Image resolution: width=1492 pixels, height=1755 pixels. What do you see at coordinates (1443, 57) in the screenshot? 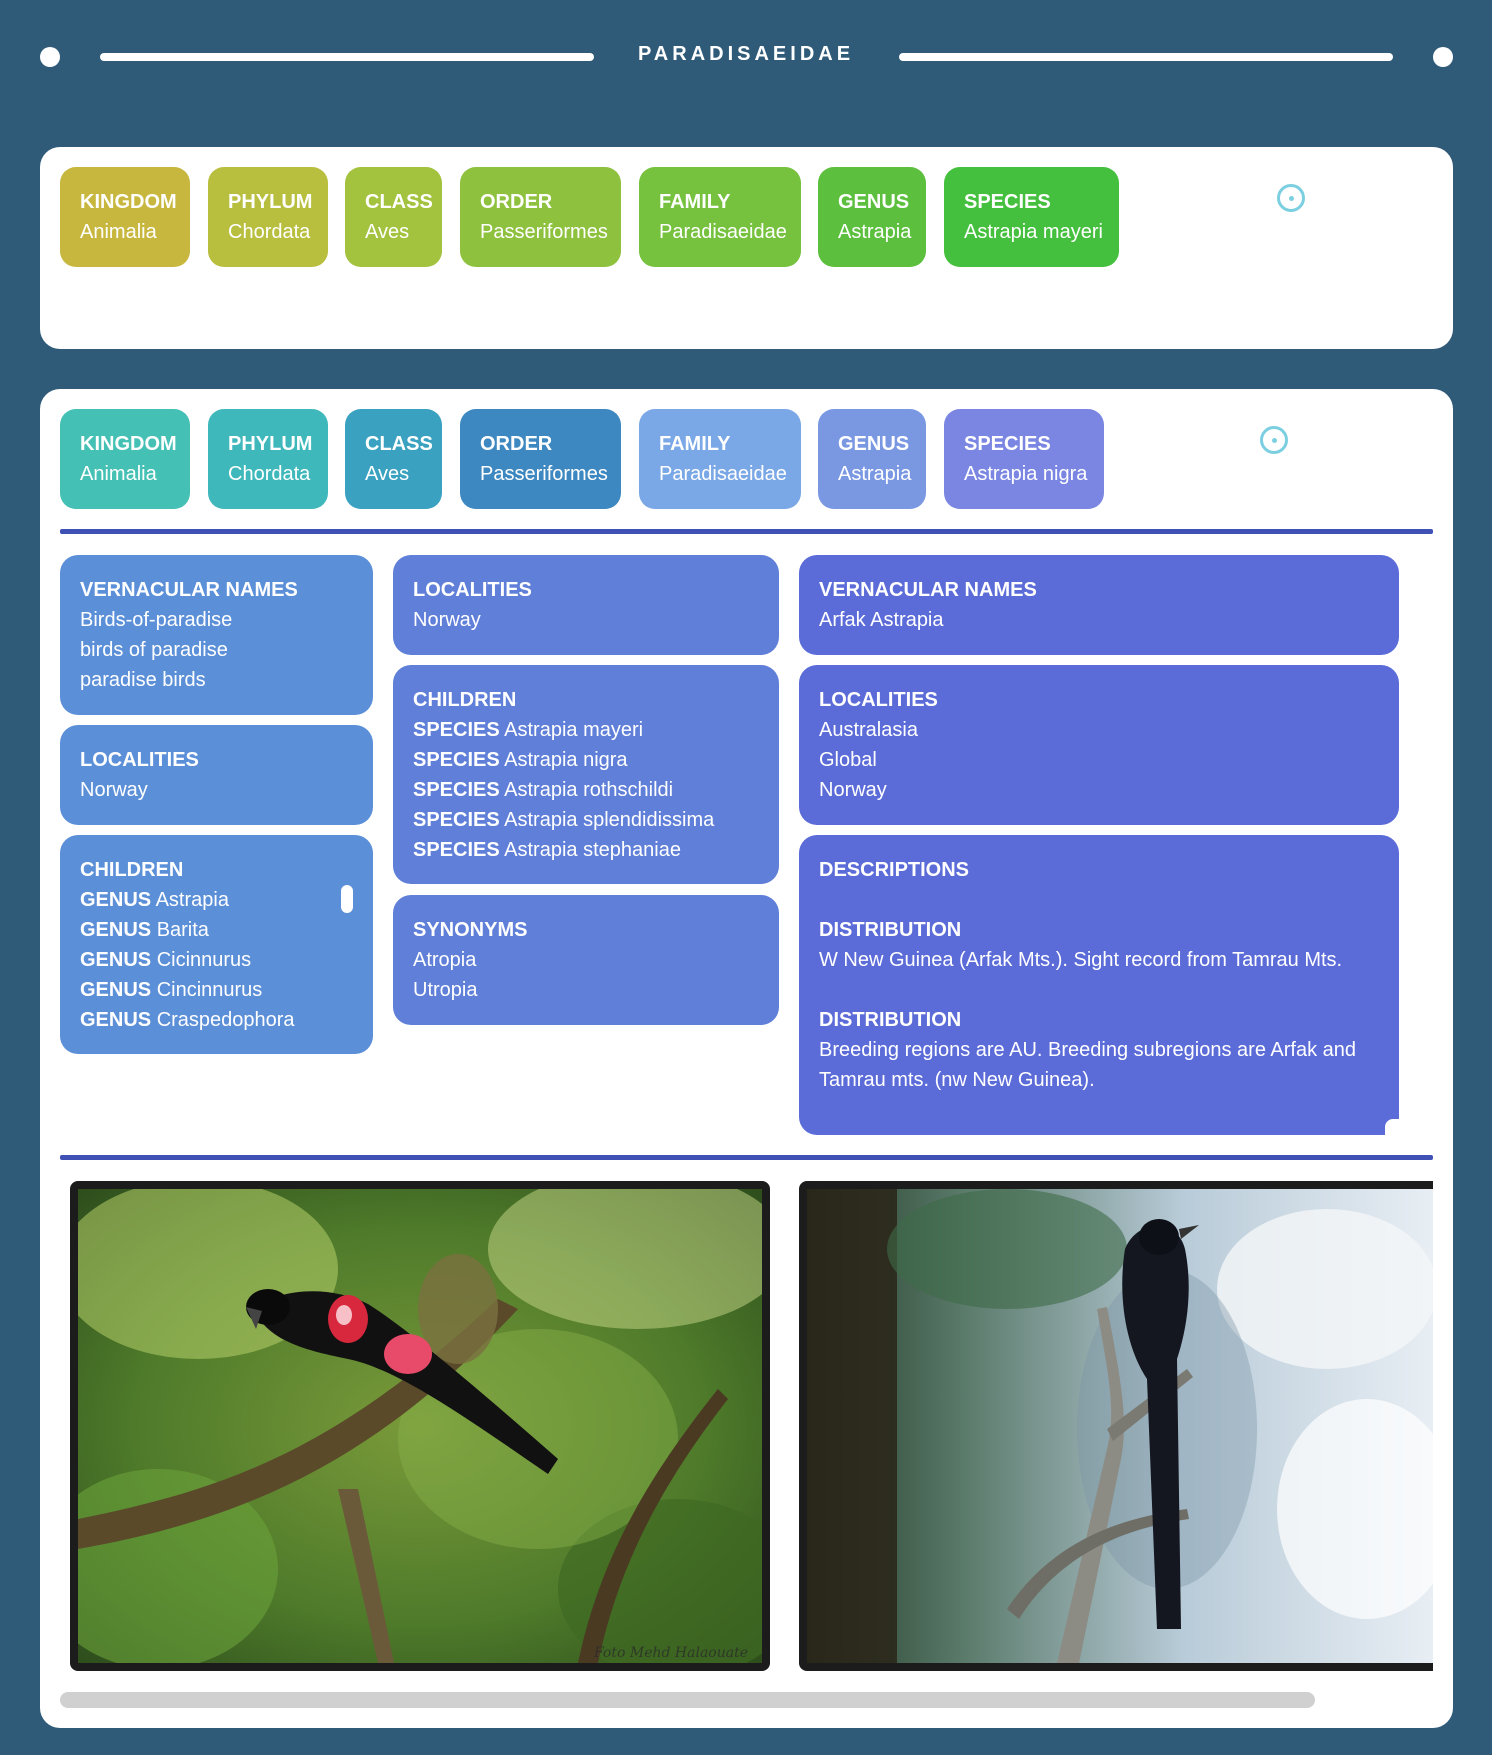
I see `header-right-dot` at bounding box center [1443, 57].